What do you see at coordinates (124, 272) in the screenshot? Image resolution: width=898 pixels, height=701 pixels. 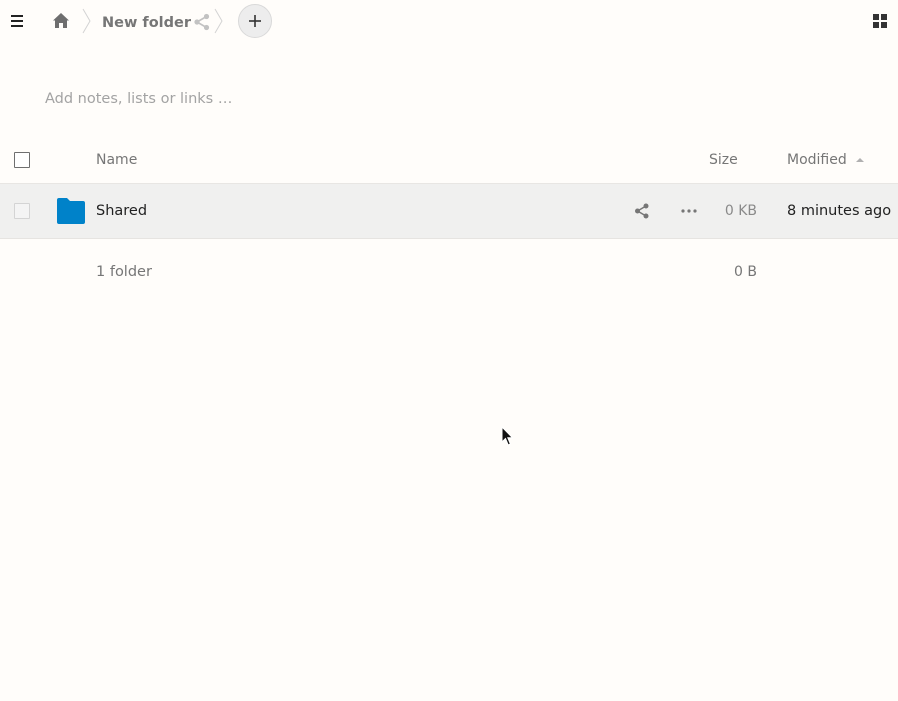 I see `summary-folder-count: 1 folder` at bounding box center [124, 272].